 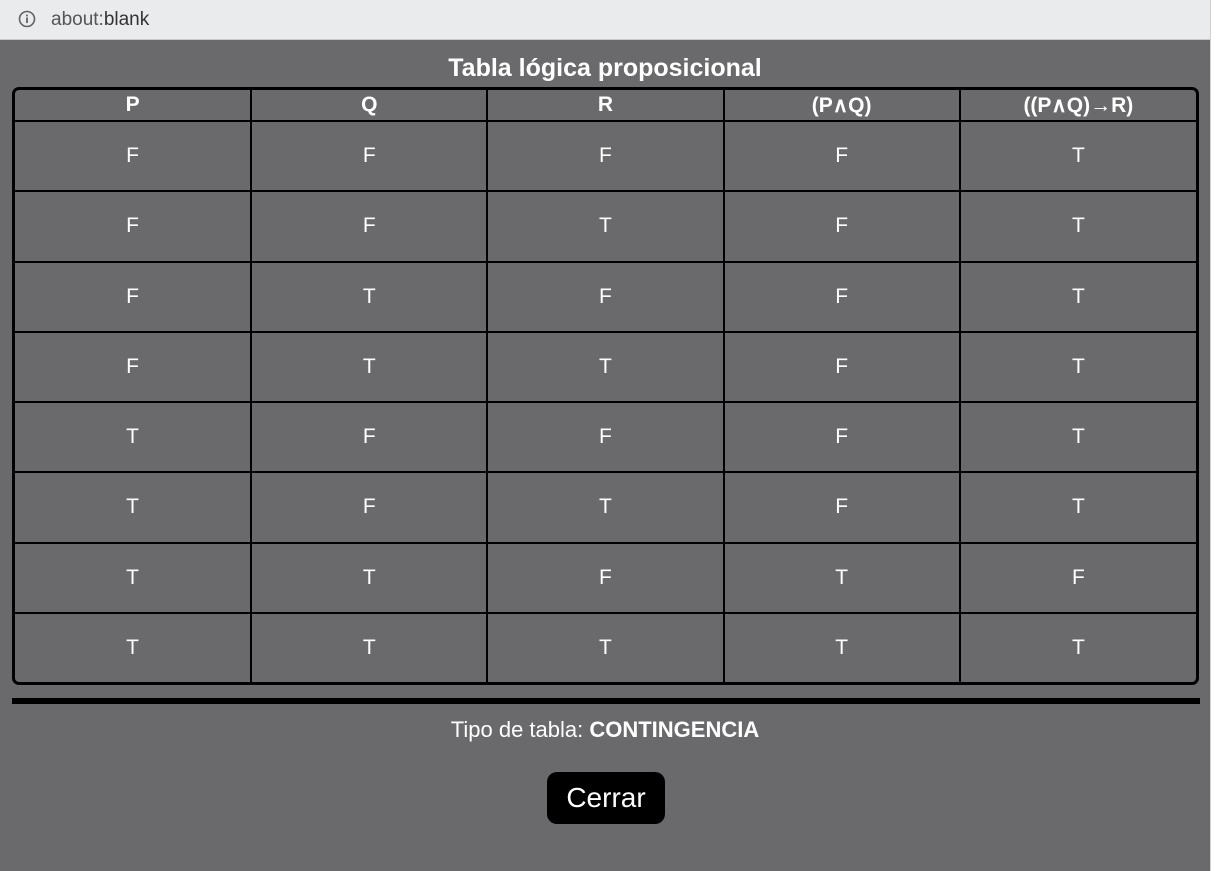 I want to click on table-row: T T F T F, so click(x=605, y=577).